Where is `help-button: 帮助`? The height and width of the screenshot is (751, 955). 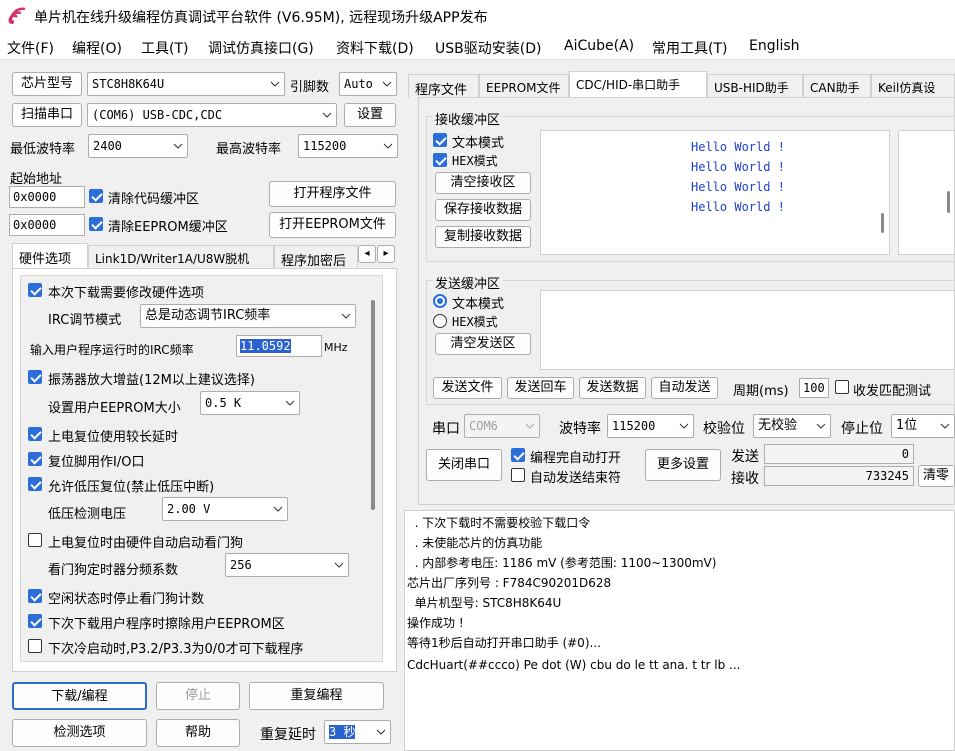
help-button: 帮助 is located at coordinates (198, 733).